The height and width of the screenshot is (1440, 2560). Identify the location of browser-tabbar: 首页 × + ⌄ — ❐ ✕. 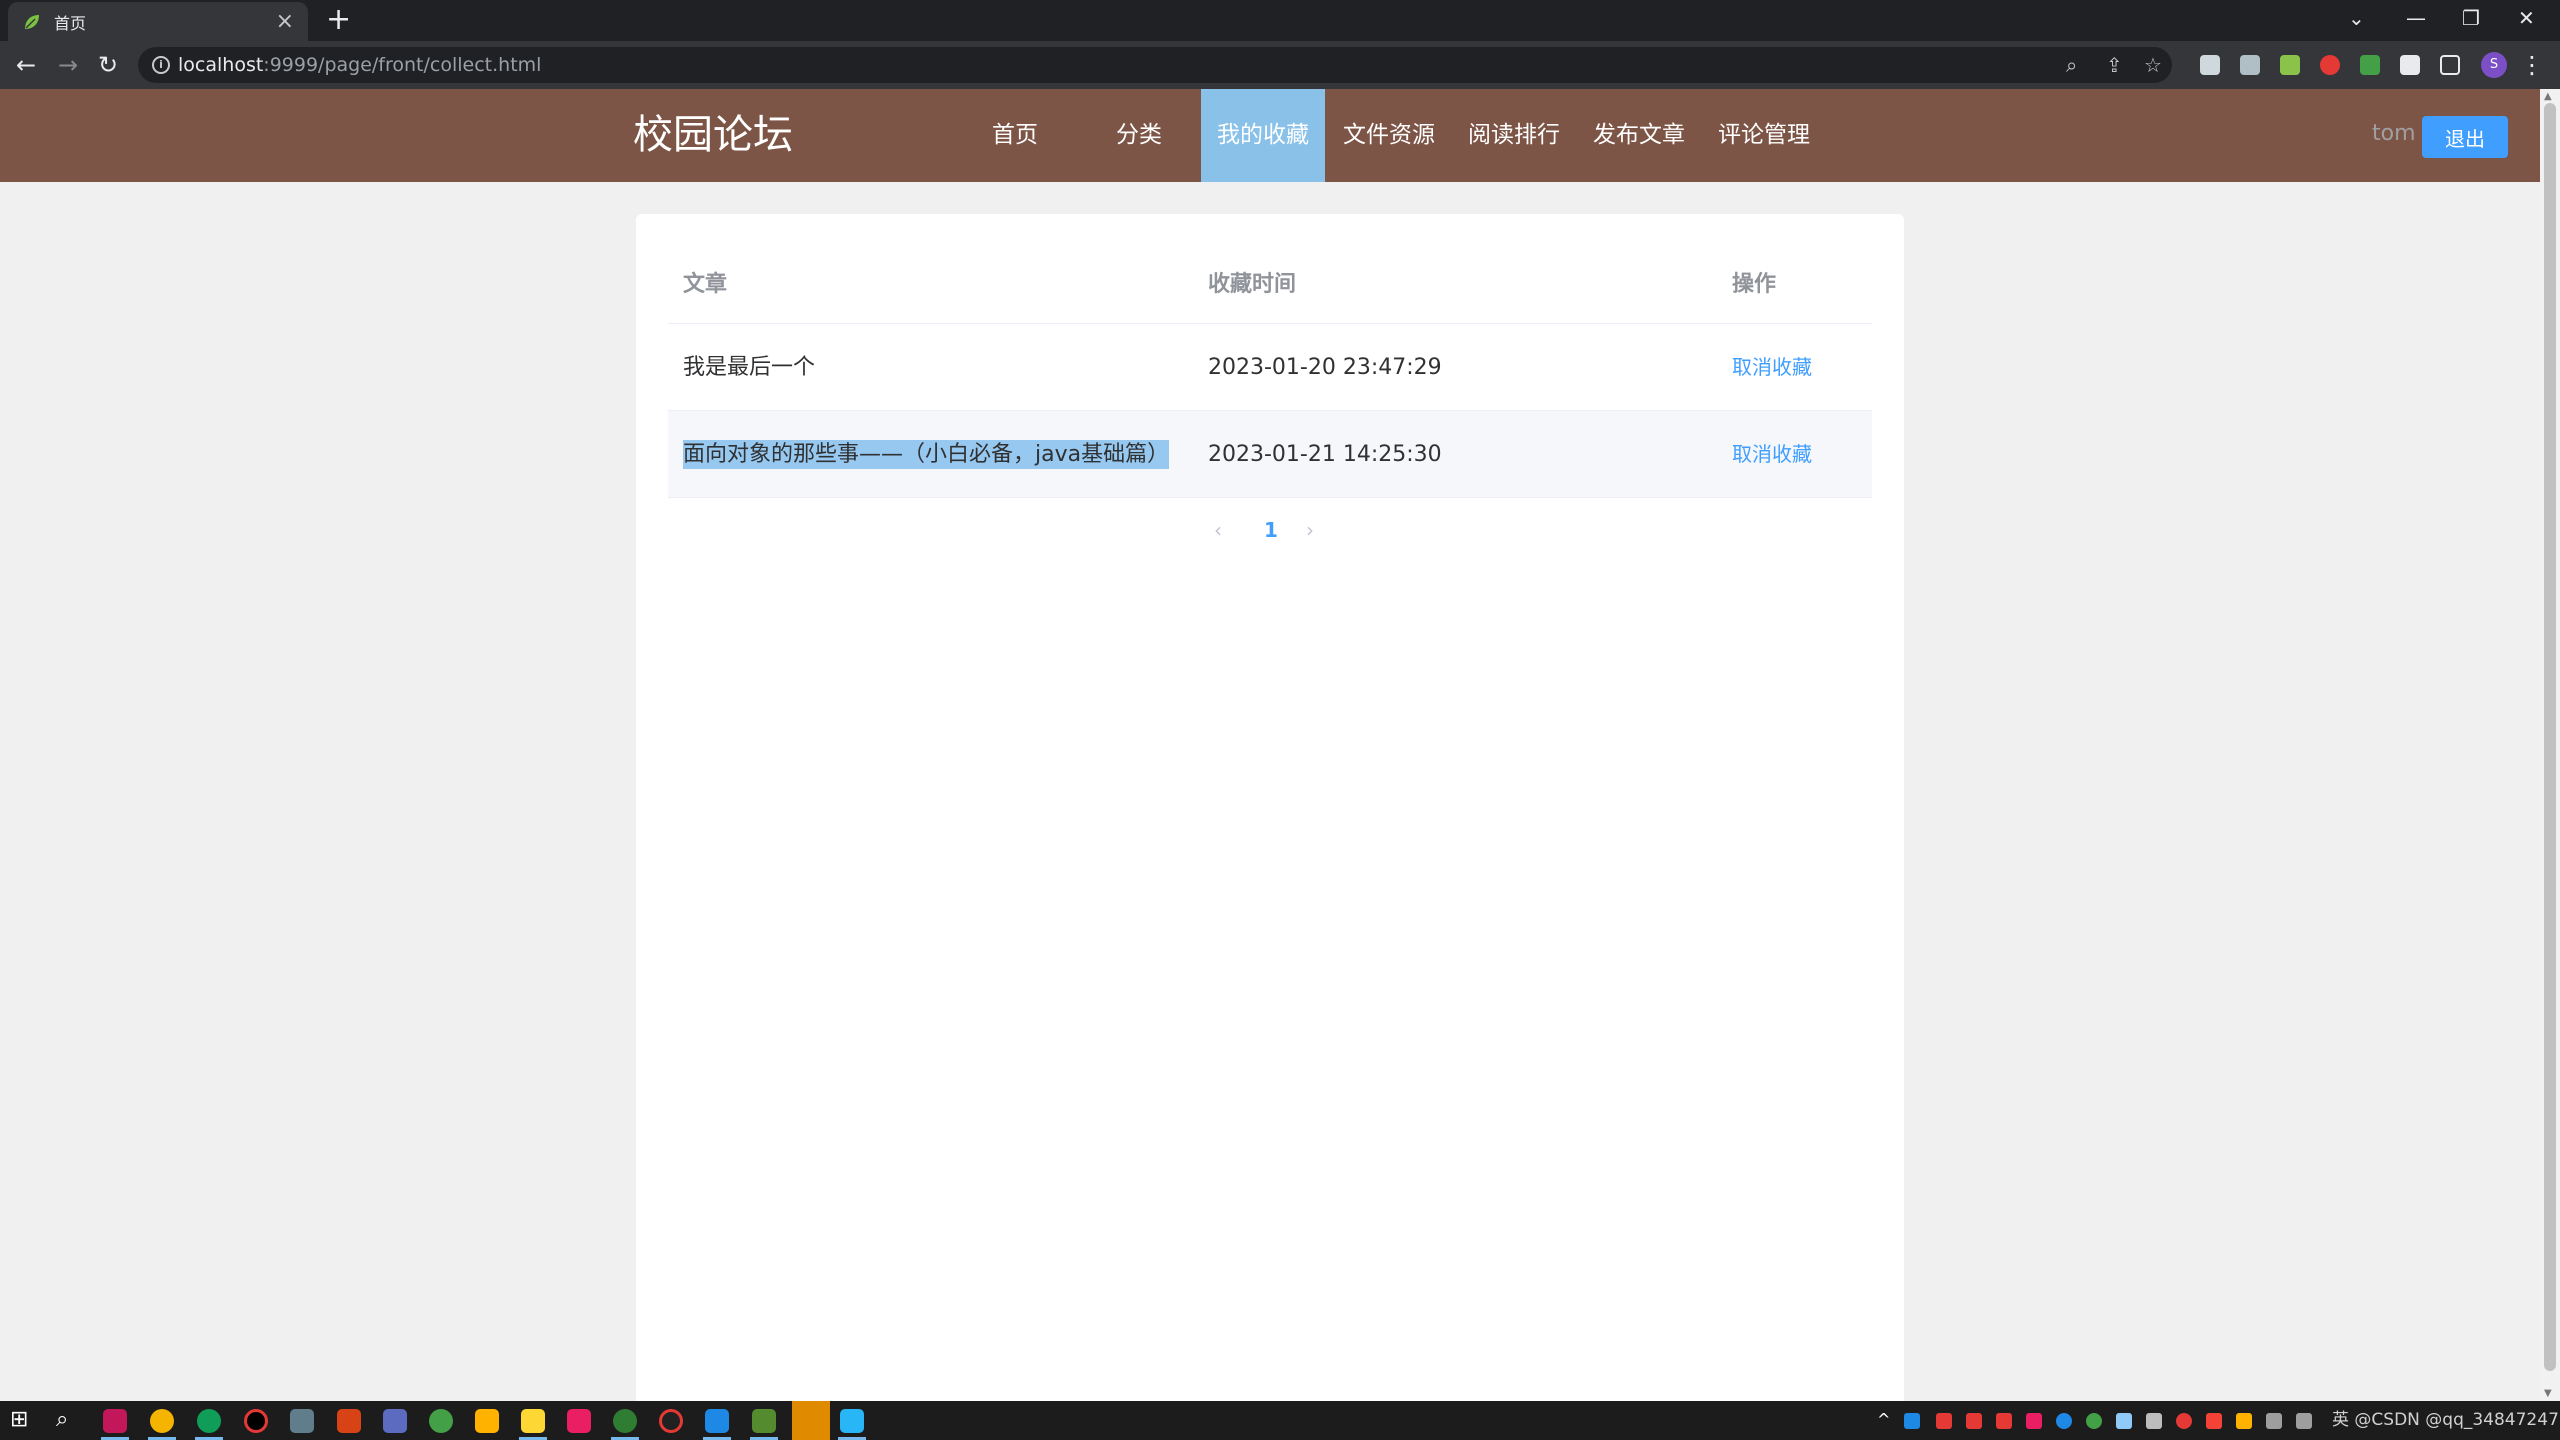
(1280, 20).